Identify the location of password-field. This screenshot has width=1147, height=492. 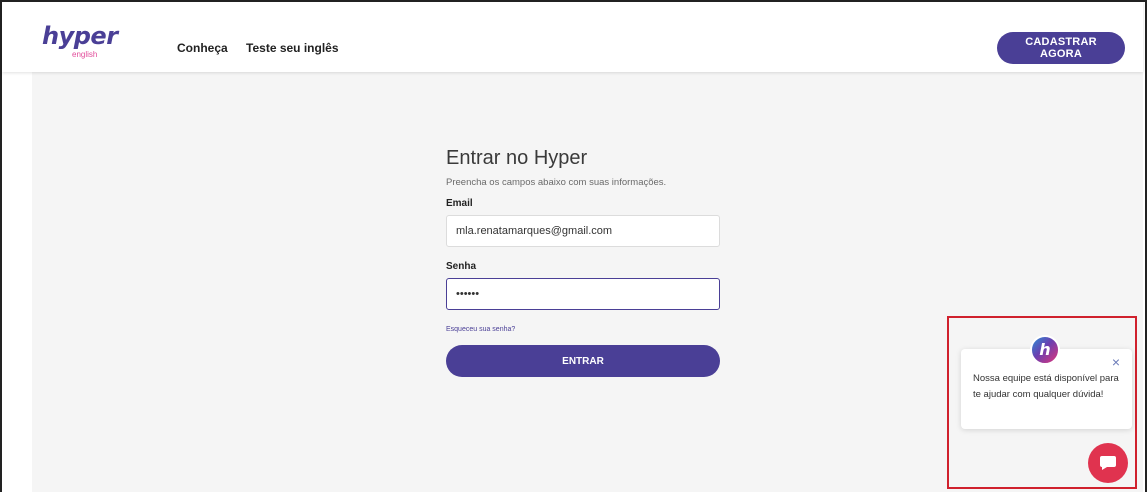
(583, 294).